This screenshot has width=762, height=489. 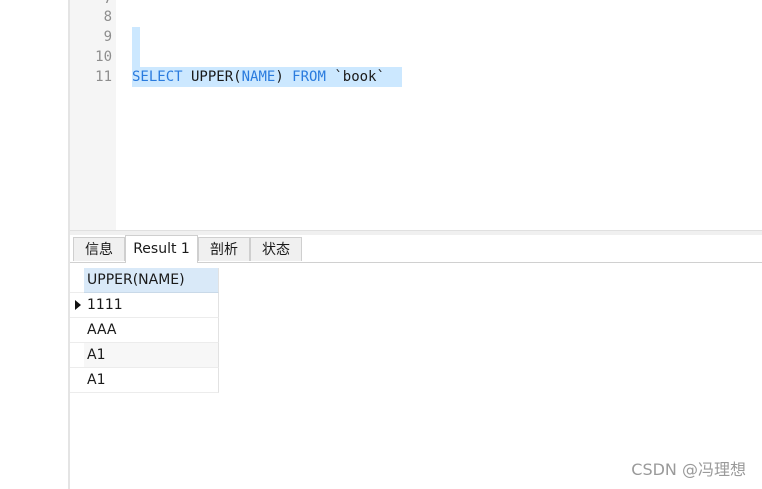 What do you see at coordinates (151, 305) in the screenshot?
I see `table-cell: 1111` at bounding box center [151, 305].